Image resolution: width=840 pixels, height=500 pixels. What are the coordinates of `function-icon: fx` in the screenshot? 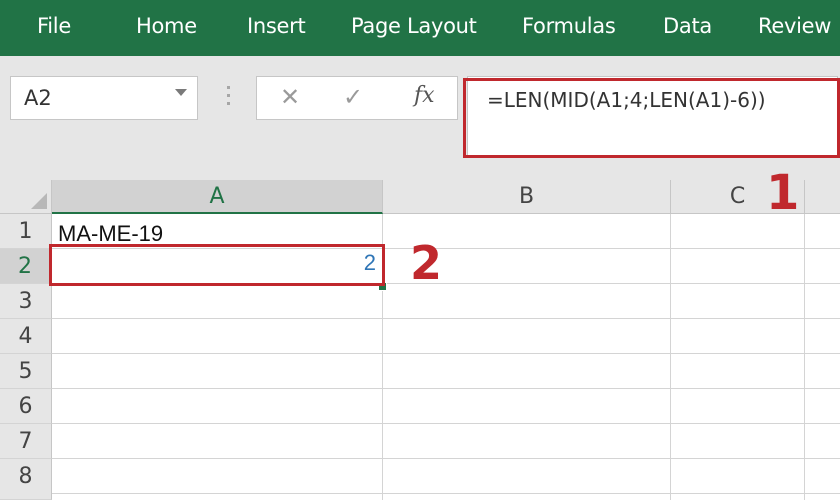 It's located at (424, 95).